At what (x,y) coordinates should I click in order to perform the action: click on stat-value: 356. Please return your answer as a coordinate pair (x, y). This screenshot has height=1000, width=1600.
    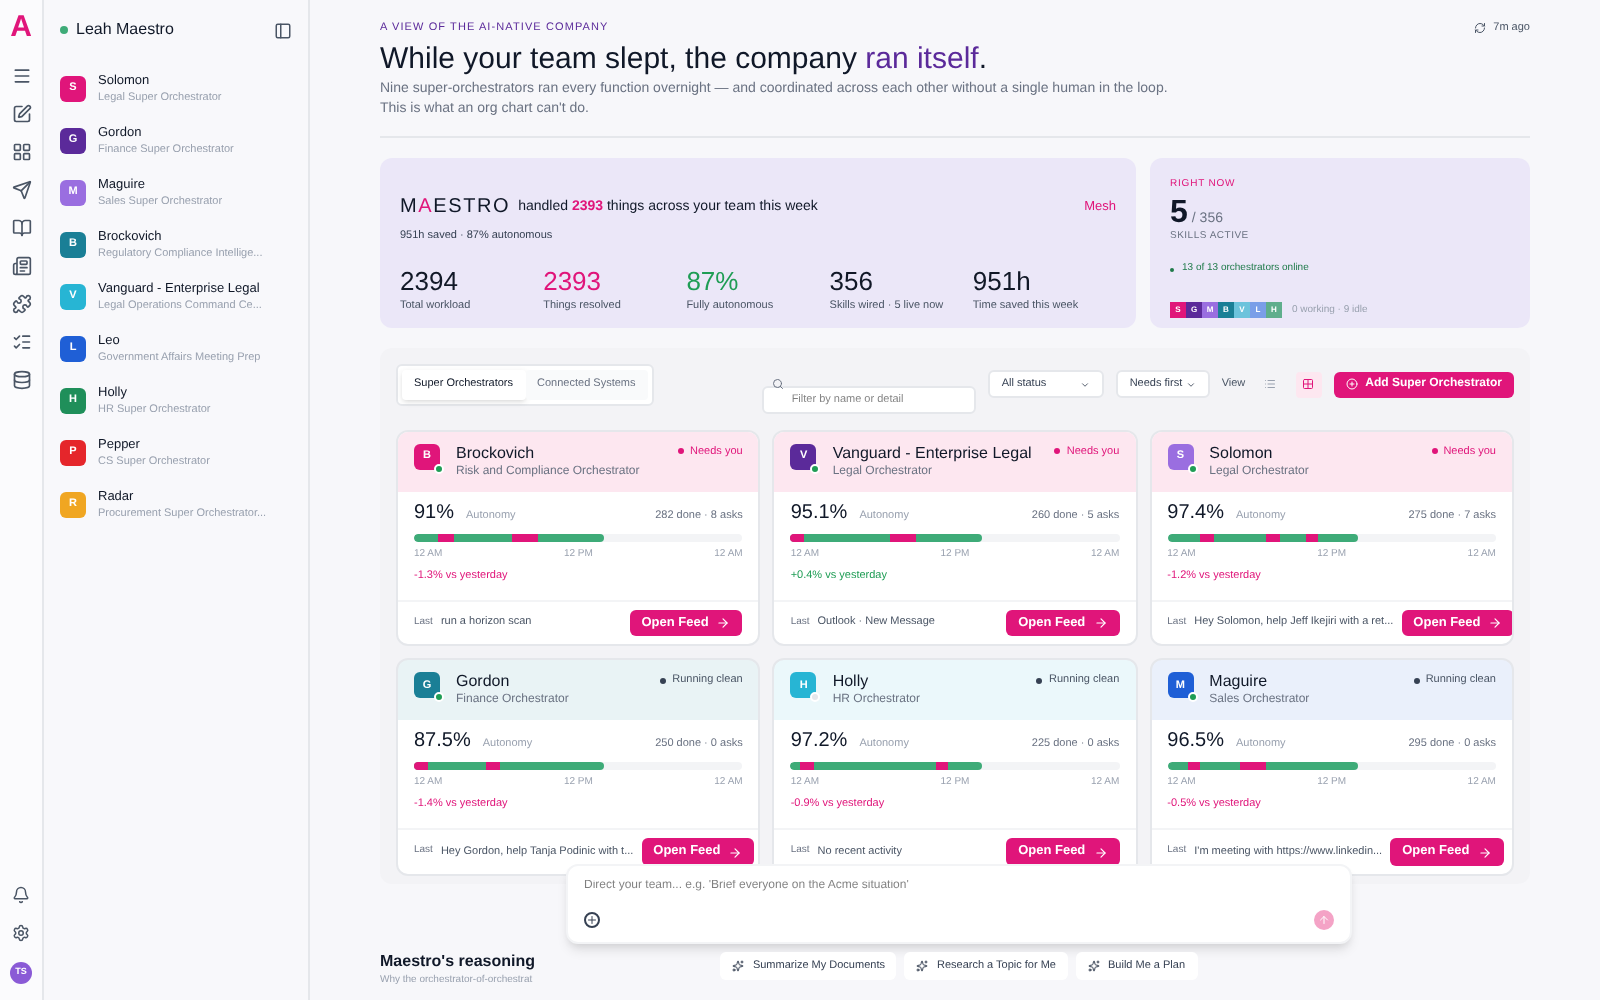
    Looking at the image, I should click on (852, 281).